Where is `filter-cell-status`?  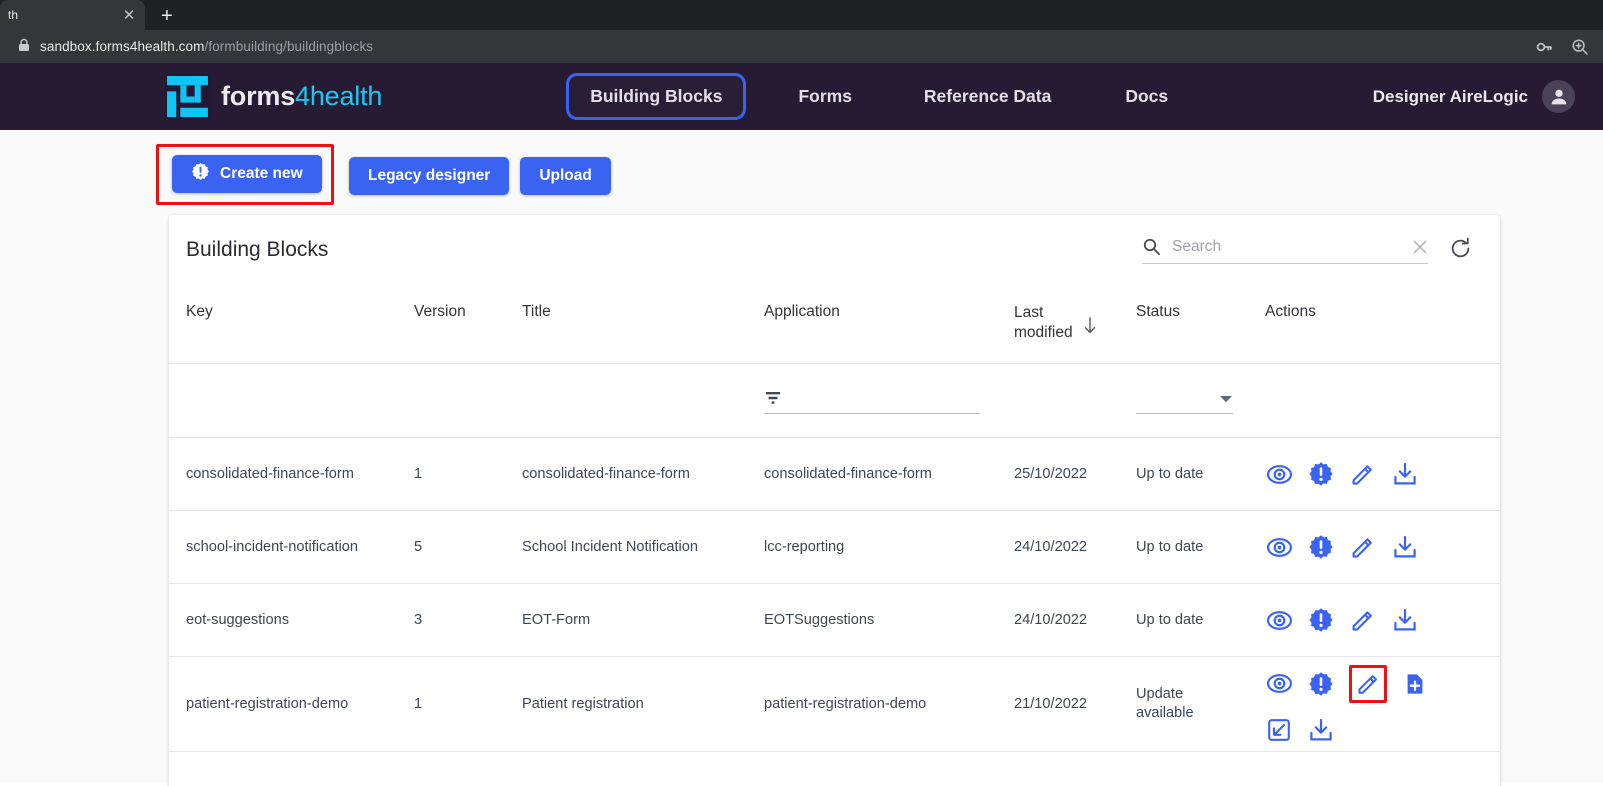
filter-cell-status is located at coordinates (1200, 401).